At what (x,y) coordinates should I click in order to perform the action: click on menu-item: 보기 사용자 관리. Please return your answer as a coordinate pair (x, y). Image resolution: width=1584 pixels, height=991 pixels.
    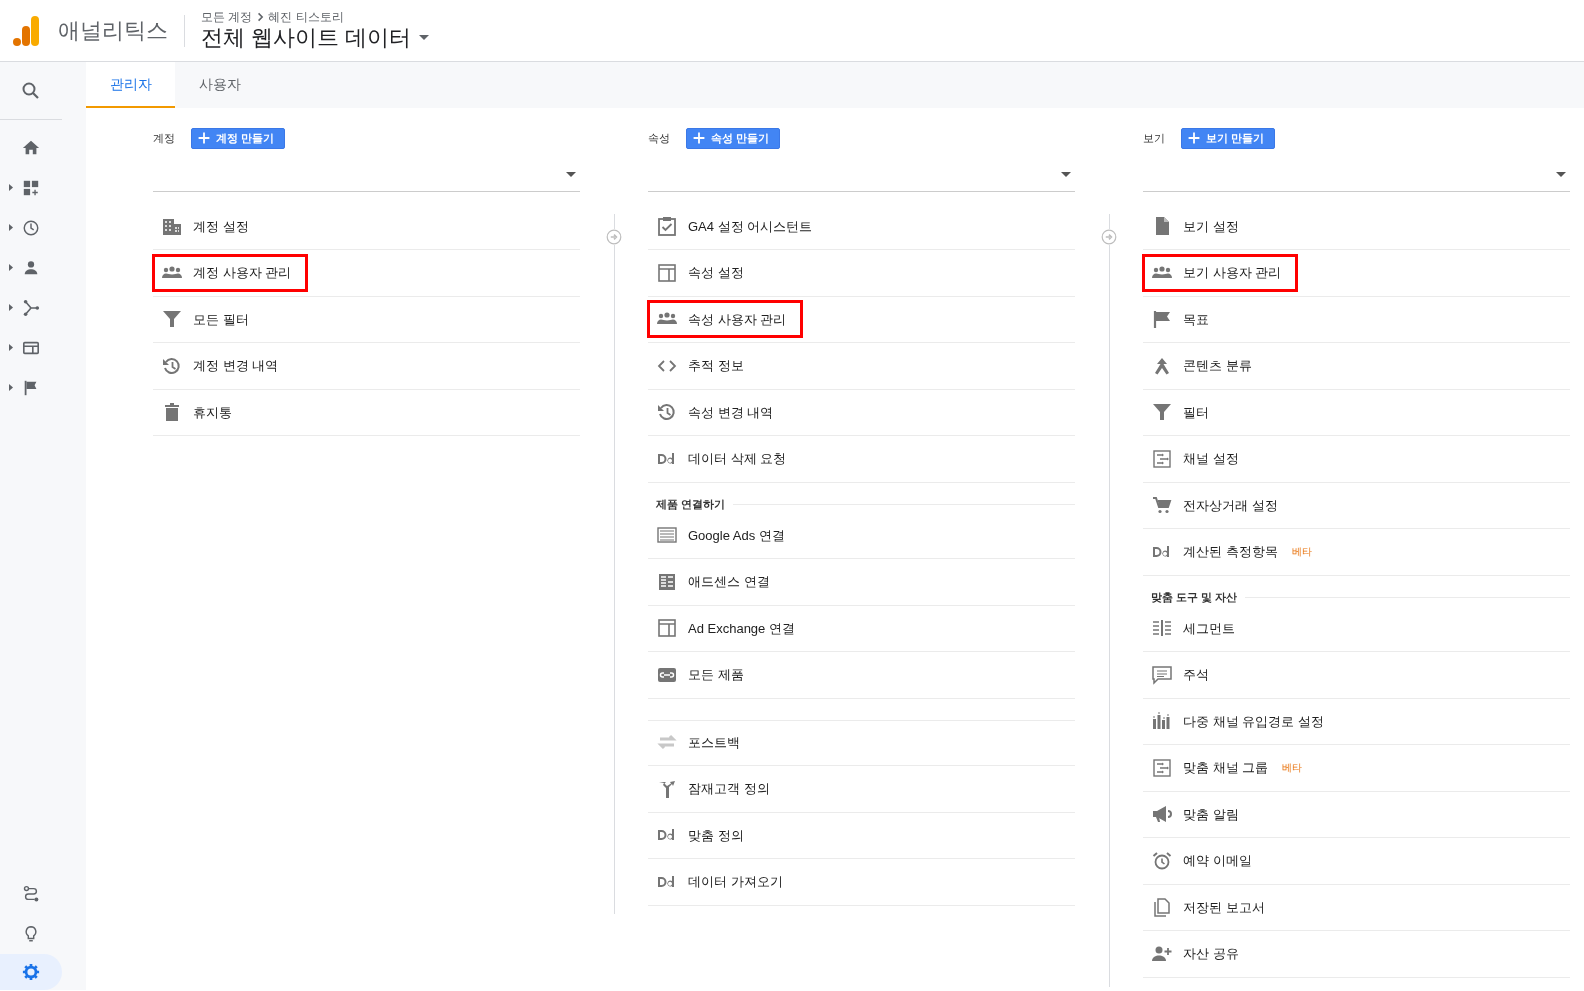
    Looking at the image, I should click on (1220, 272).